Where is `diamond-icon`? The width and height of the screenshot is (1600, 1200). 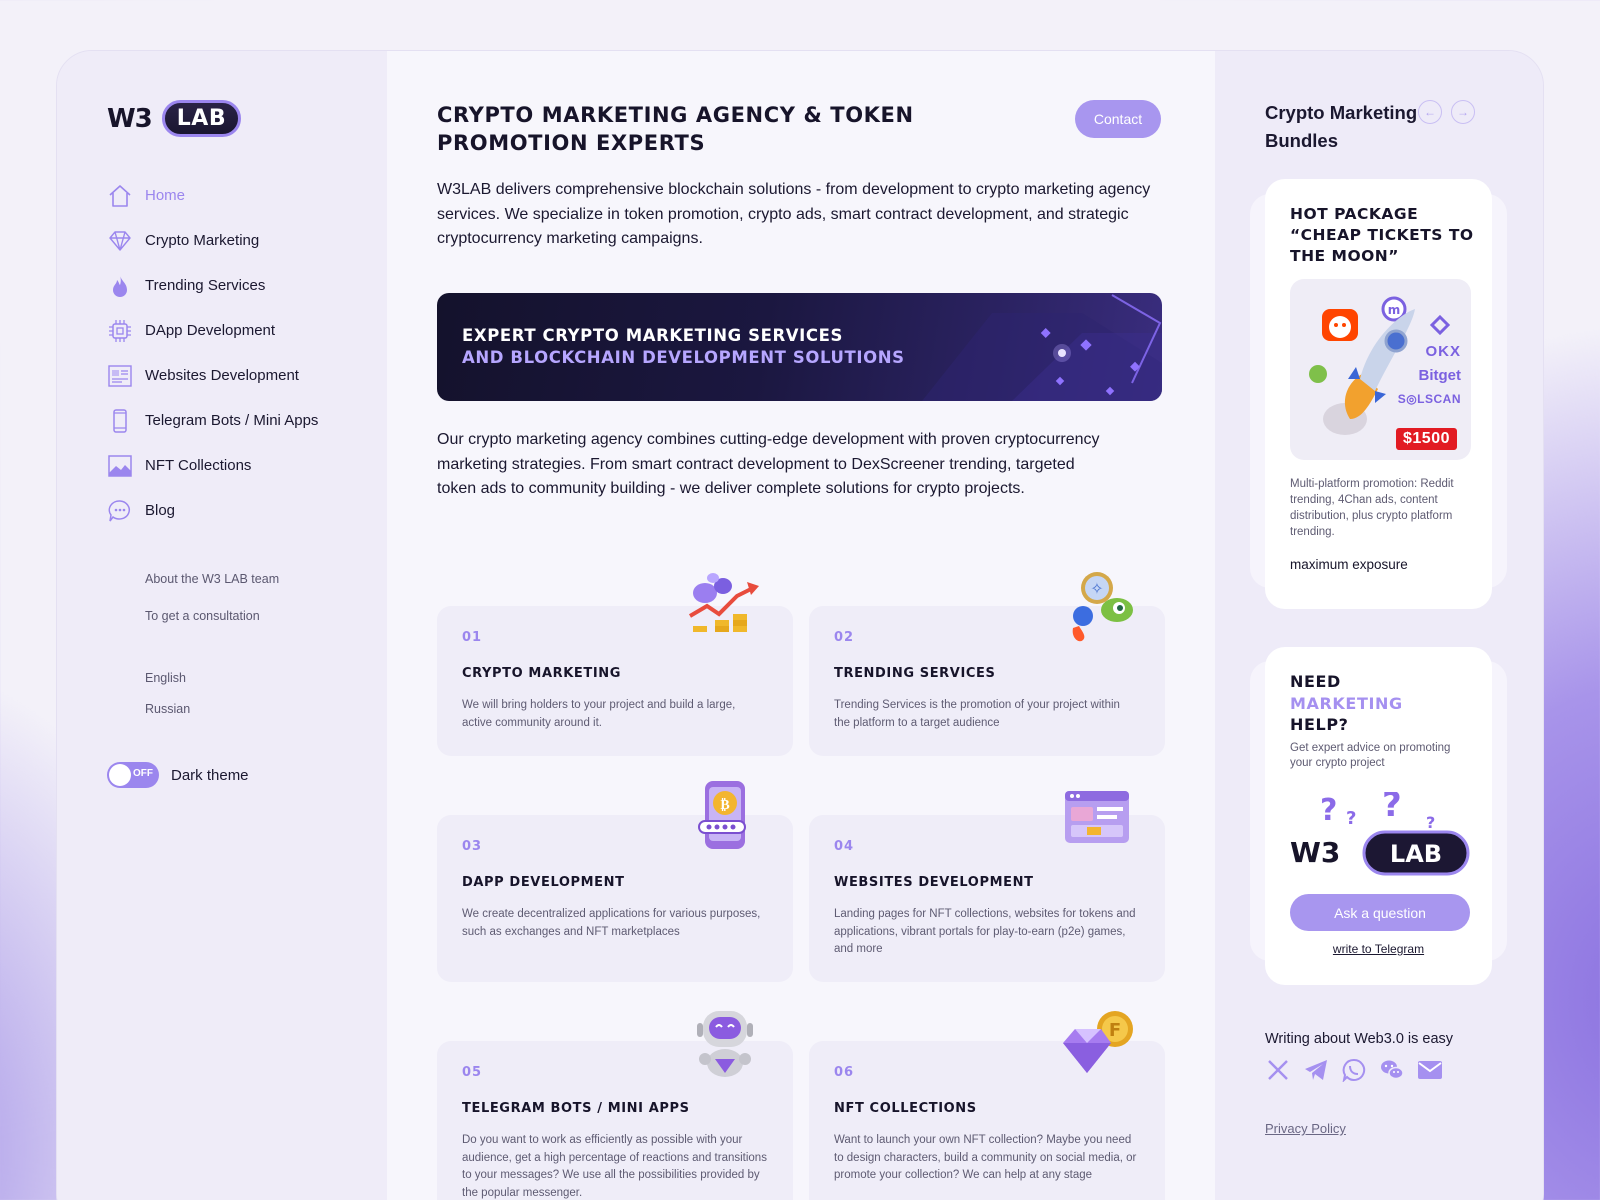
diamond-icon is located at coordinates (120, 241).